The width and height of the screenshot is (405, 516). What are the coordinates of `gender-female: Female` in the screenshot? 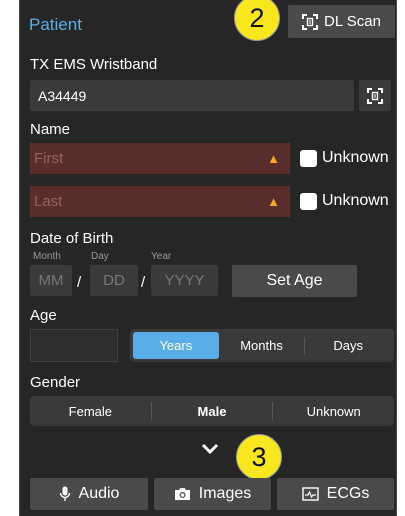 It's located at (90, 411).